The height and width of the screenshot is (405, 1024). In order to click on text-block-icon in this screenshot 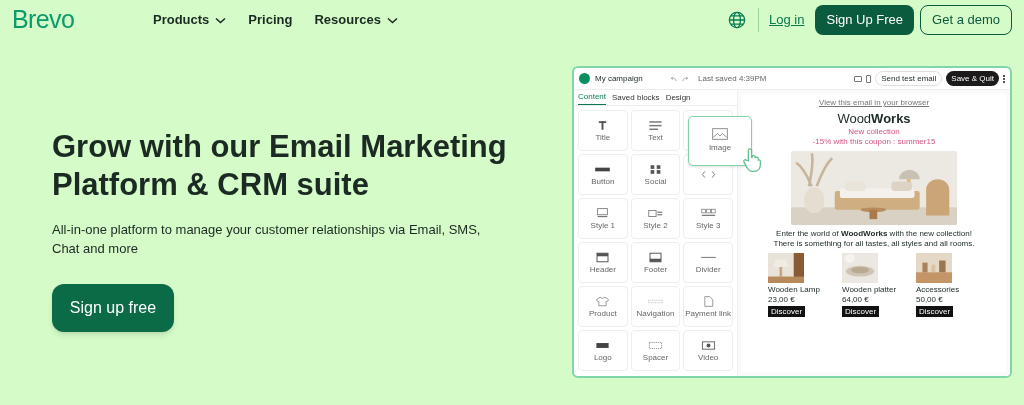, I will do `click(655, 125)`.